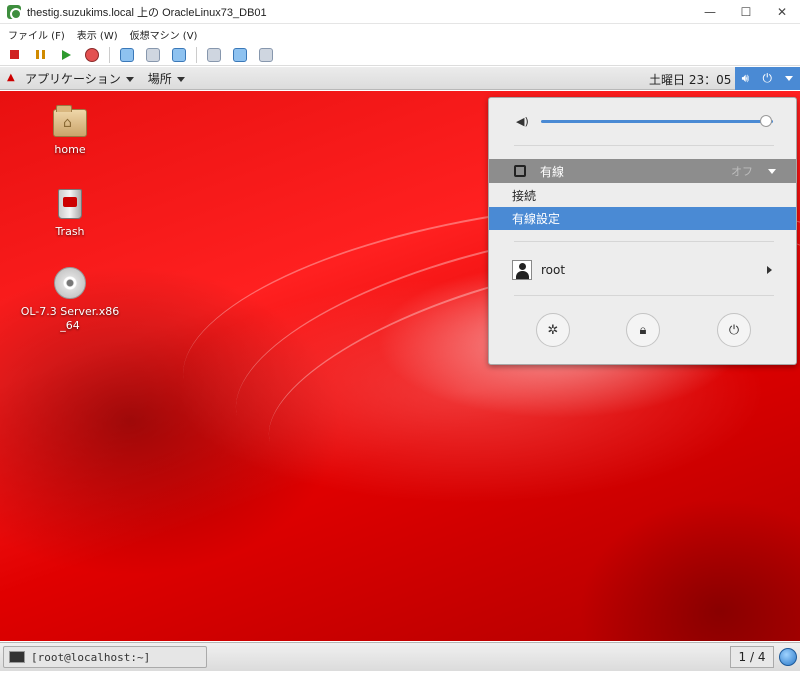  What do you see at coordinates (70, 300) in the screenshot?
I see `desktop-icon-dvd: OL-7.3 Server.x86_64` at bounding box center [70, 300].